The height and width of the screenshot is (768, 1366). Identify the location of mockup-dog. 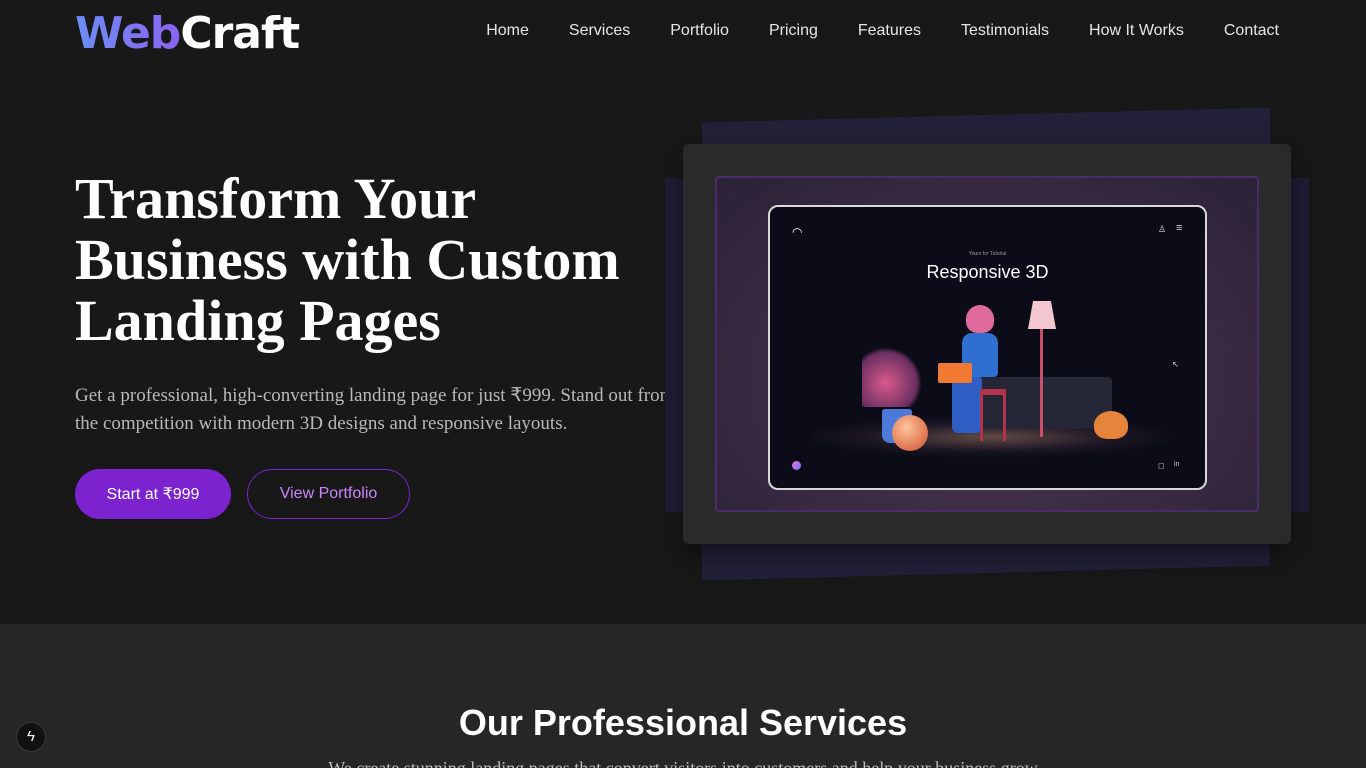
(1111, 425).